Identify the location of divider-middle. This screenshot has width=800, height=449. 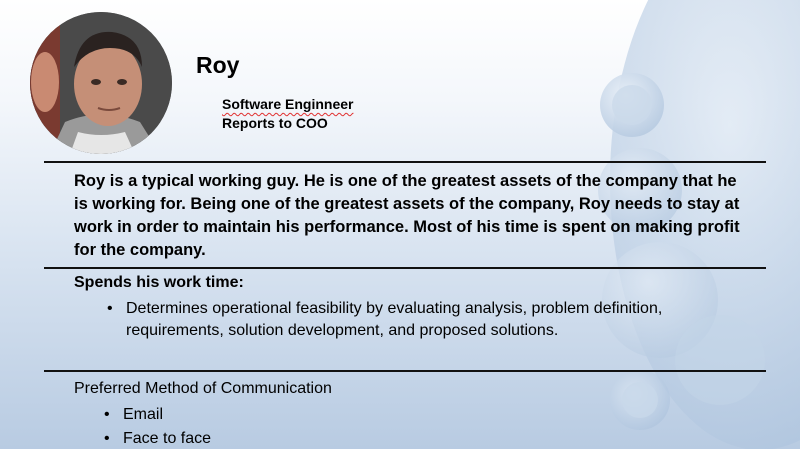
(405, 268).